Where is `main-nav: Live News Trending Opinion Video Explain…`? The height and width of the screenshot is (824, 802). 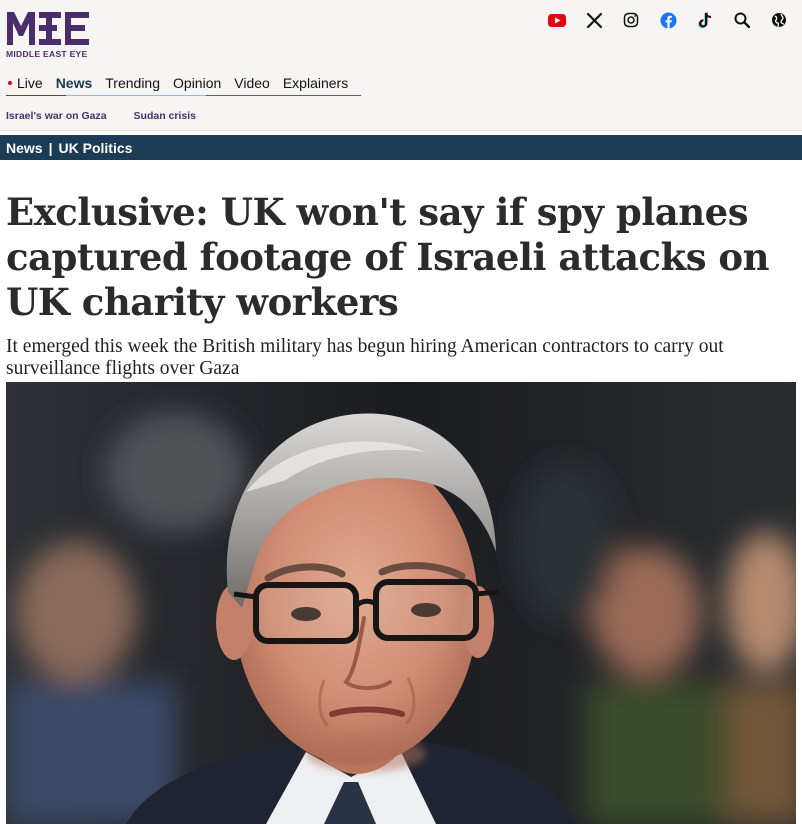
main-nav: Live News Trending Opinion Video Explain… is located at coordinates (184, 84).